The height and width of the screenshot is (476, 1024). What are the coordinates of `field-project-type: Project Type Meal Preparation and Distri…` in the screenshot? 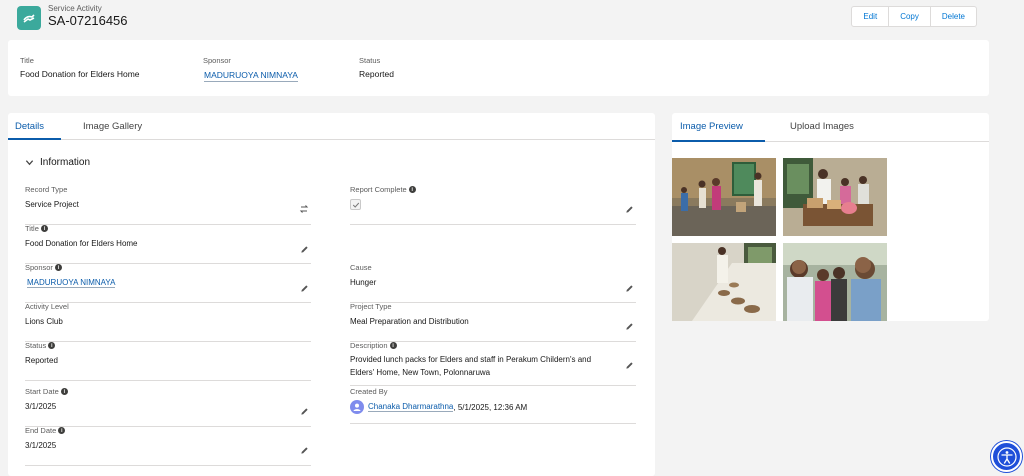 It's located at (493, 322).